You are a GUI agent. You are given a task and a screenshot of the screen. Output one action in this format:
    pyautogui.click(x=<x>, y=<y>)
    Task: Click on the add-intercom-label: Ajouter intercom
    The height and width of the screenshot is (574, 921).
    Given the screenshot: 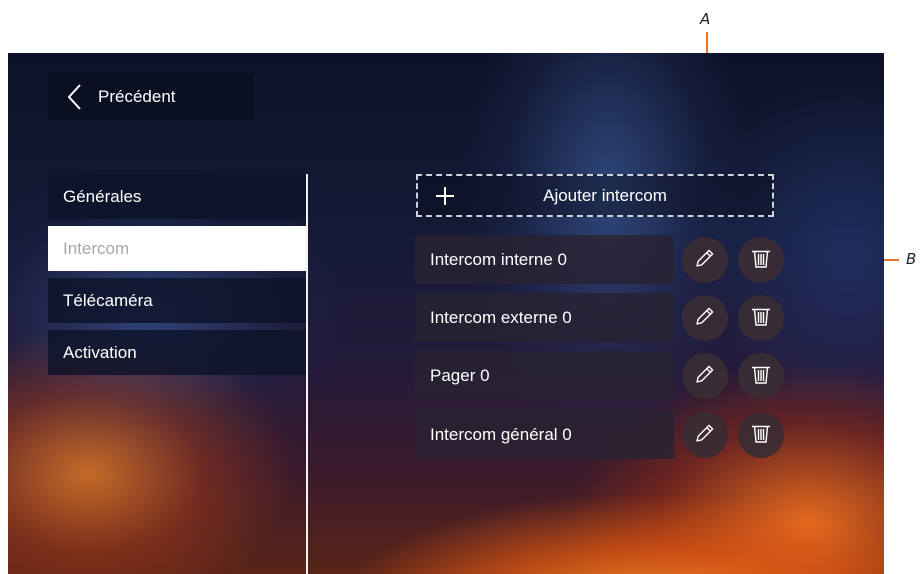 What is the action you would take?
    pyautogui.click(x=605, y=195)
    